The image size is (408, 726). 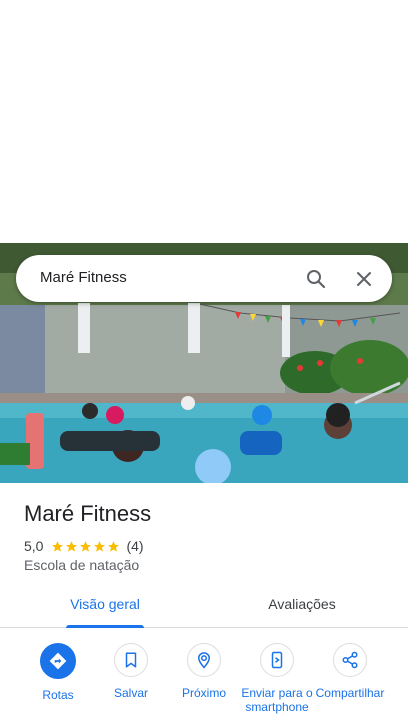 What do you see at coordinates (203, 693) in the screenshot?
I see `nearby-label: Próximo` at bounding box center [203, 693].